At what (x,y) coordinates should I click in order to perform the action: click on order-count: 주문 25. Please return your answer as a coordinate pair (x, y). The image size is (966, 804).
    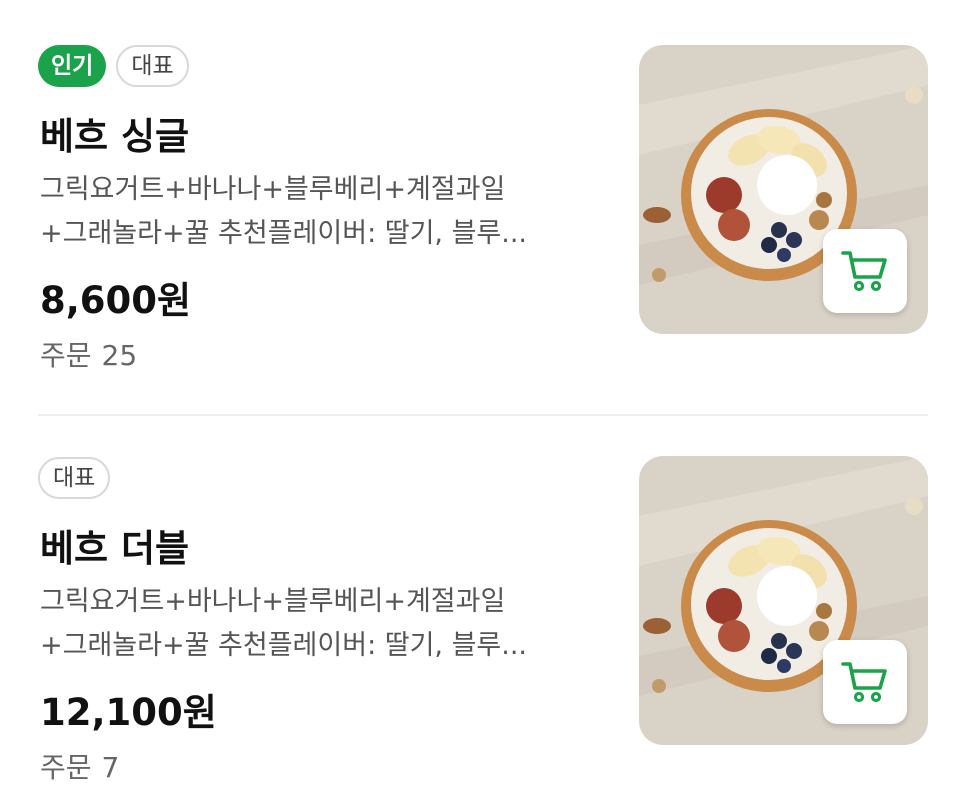
    Looking at the image, I should click on (88, 354).